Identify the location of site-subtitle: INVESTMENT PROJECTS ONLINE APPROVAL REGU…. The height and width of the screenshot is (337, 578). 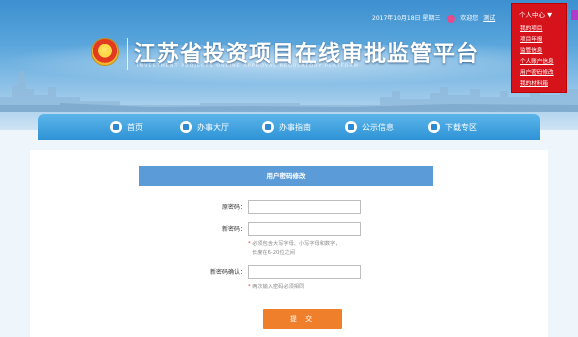
(248, 66).